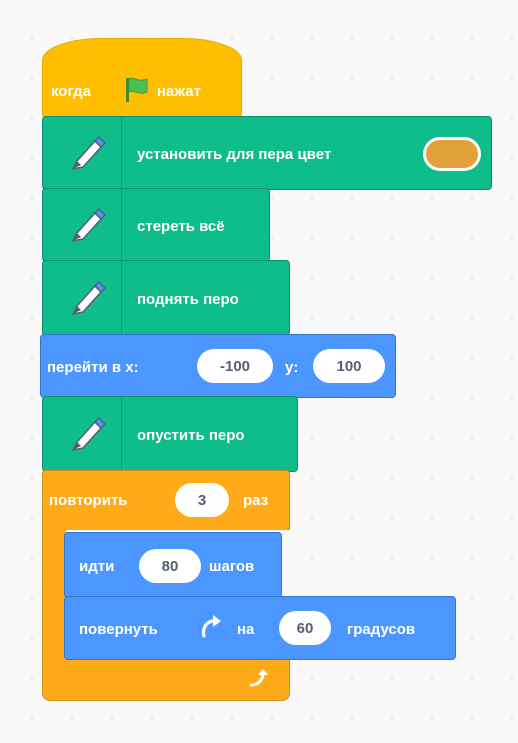  Describe the element at coordinates (188, 299) in the screenshot. I see `pen-up-label: поднять перо` at that location.